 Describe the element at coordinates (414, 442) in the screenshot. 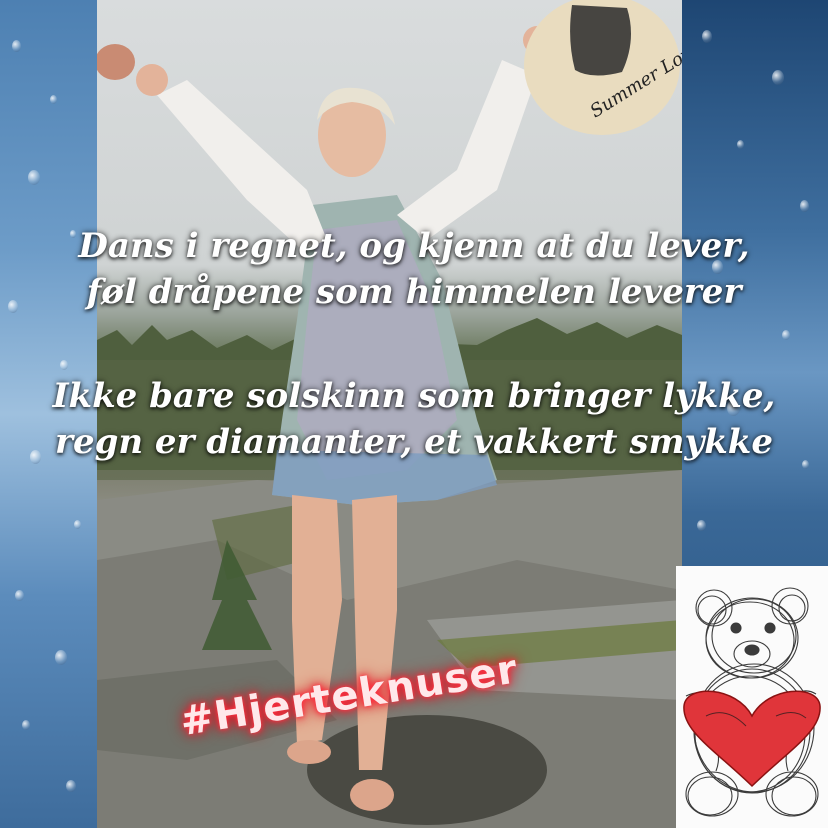

I see `poem-line: regn er diamanter, et vakkert smykke` at that location.